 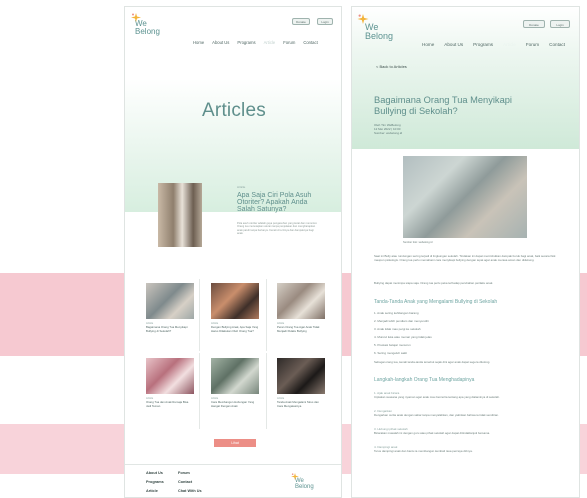 I want to click on article-photo, so click(x=465, y=197).